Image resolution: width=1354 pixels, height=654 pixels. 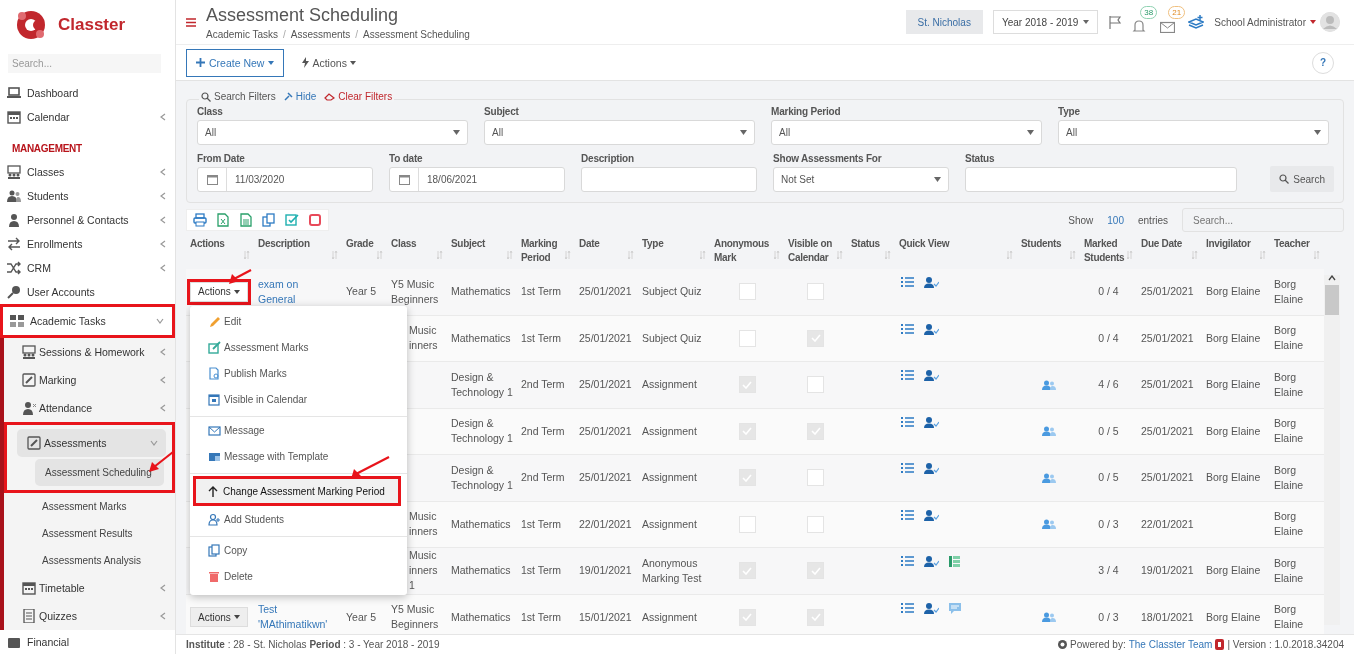 I want to click on column-header: Type, so click(x=674, y=244).